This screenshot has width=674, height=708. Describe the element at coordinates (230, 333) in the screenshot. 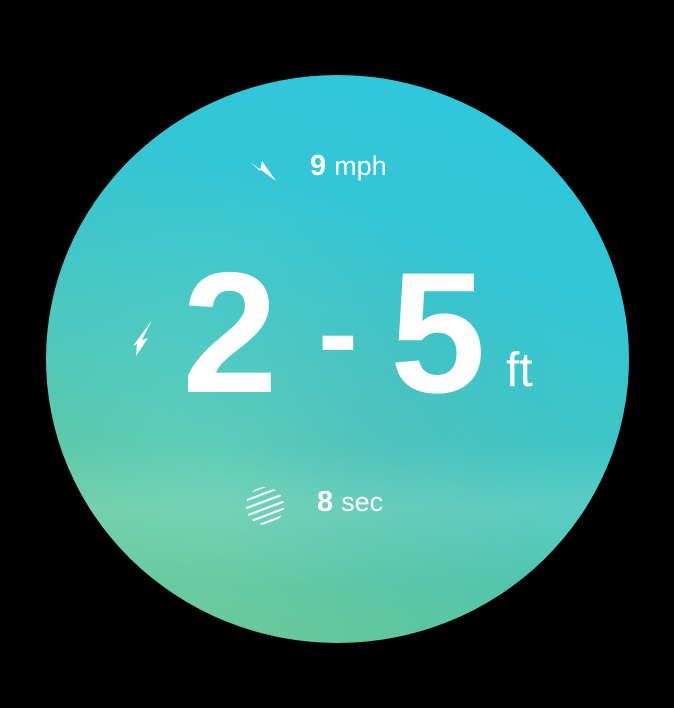

I see `swell-height-low: 2` at that location.